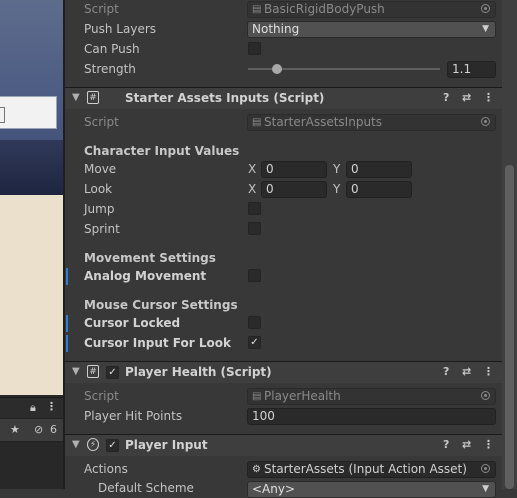 The height and width of the screenshot is (498, 517). What do you see at coordinates (254, 228) in the screenshot?
I see `sprint-checkbox` at bounding box center [254, 228].